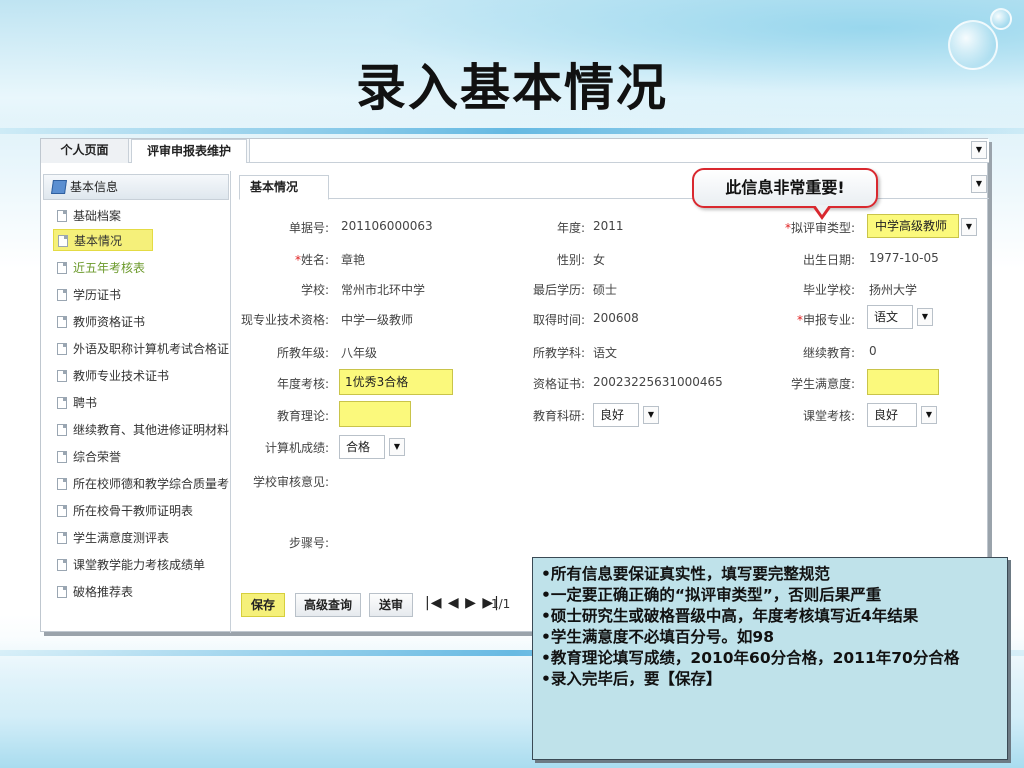 This screenshot has height=768, width=1024. What do you see at coordinates (501, 604) in the screenshot?
I see `pager-page: 1/1` at bounding box center [501, 604].